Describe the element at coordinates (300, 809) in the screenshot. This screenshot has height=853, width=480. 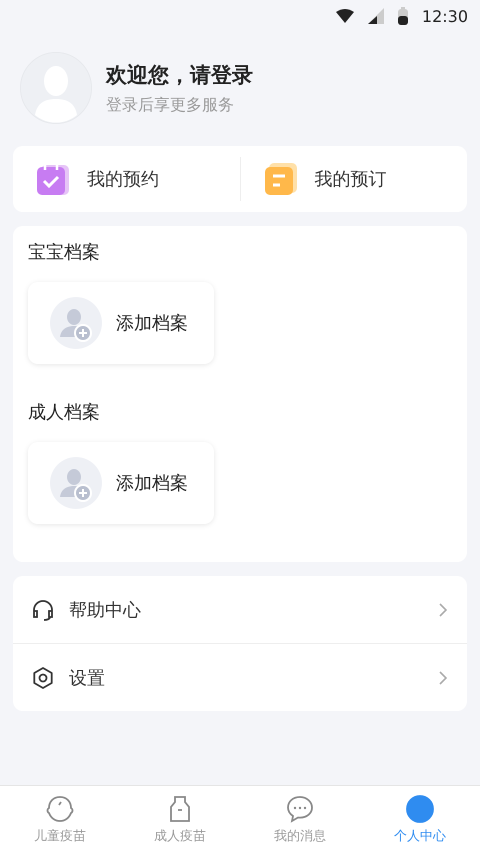
I see `chat-bubble-icon` at that location.